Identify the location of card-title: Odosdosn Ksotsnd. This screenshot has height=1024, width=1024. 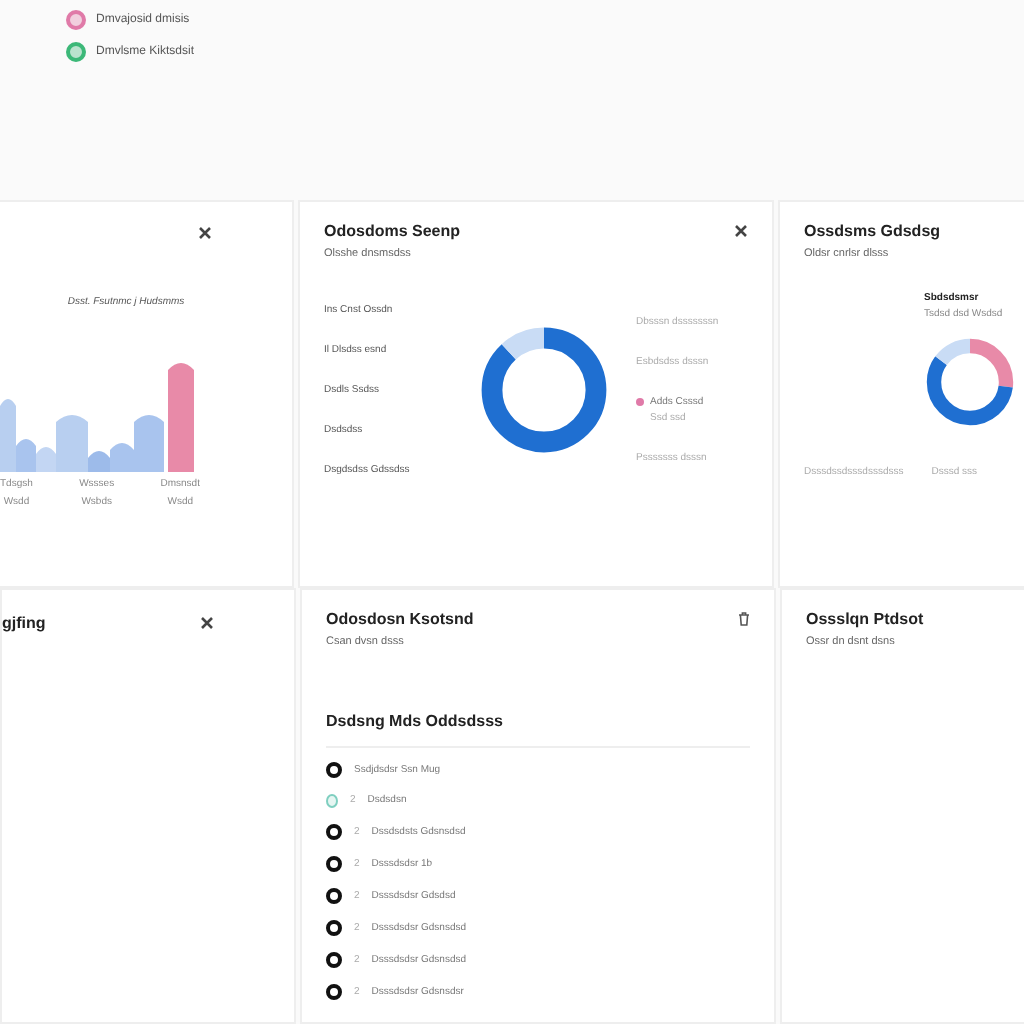
(400, 618).